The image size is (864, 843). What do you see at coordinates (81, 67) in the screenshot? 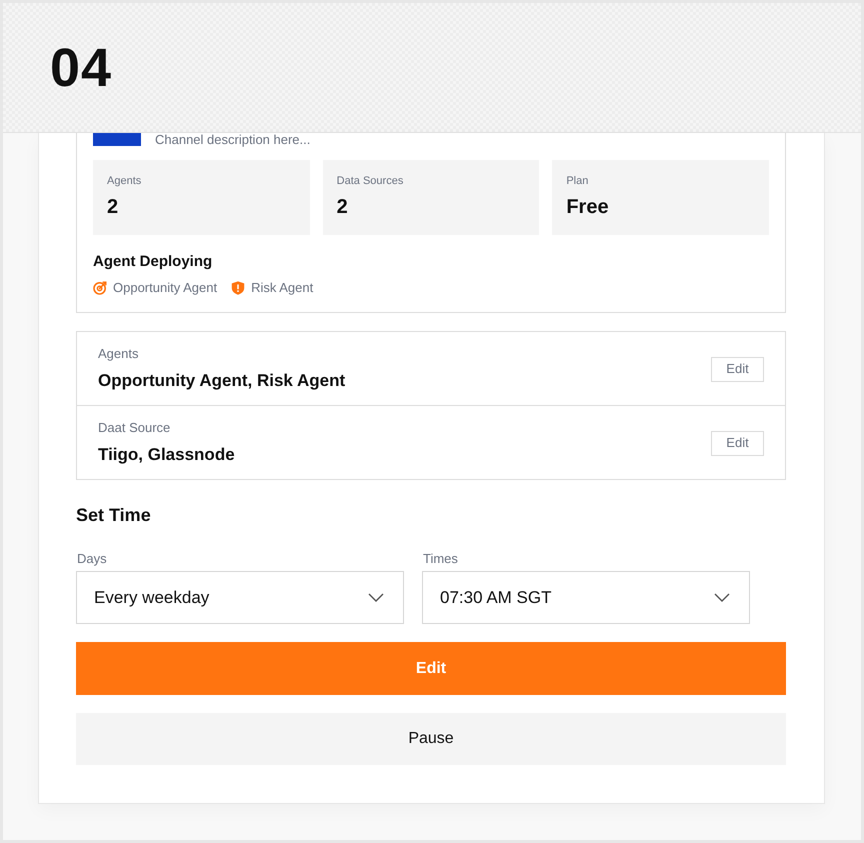
I see `step-number: 04` at bounding box center [81, 67].